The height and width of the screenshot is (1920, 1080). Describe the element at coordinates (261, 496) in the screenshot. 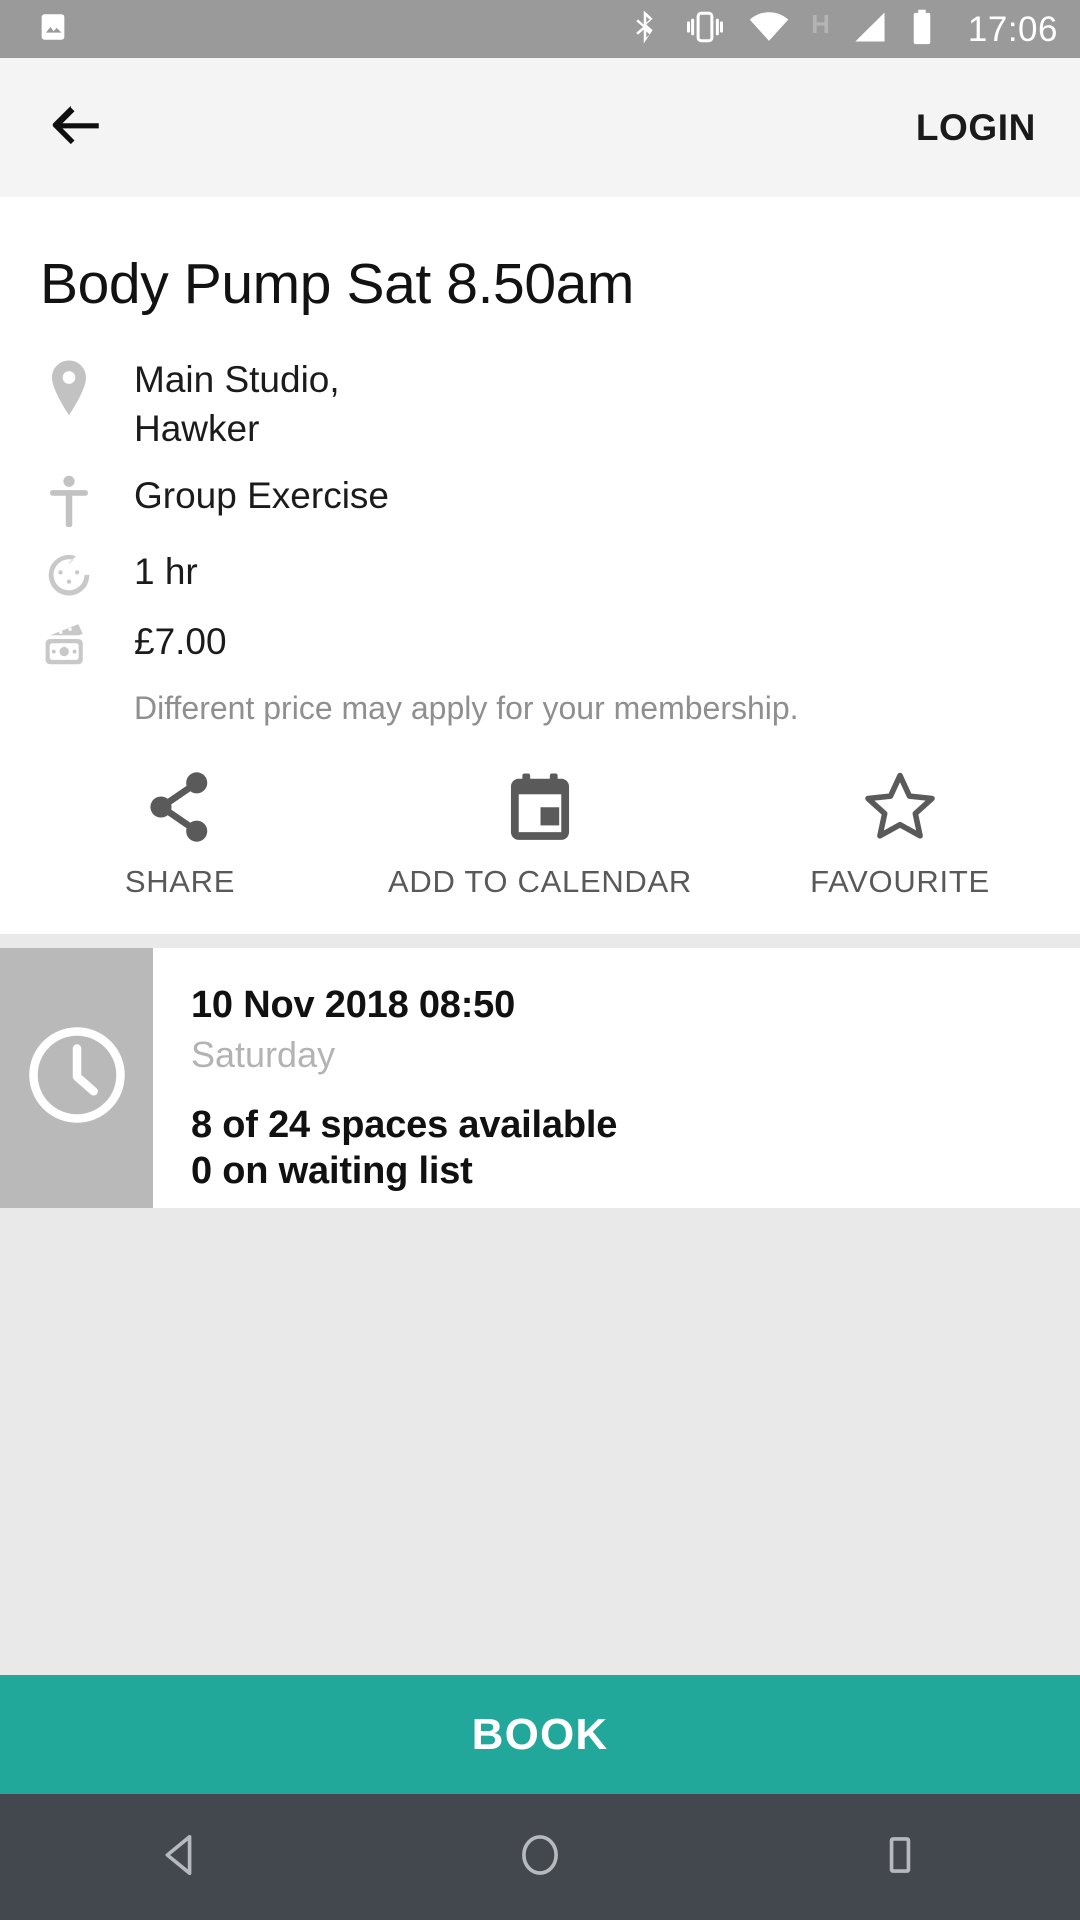

I see `category-text: Group Exercise` at that location.